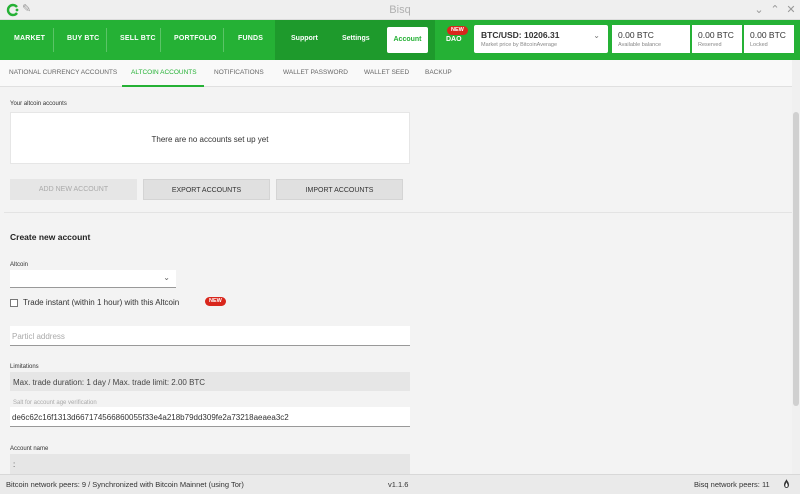  I want to click on tab-national-currency-accounts: NATIONAL CURRENCY ACCOUNTS, so click(63, 72).